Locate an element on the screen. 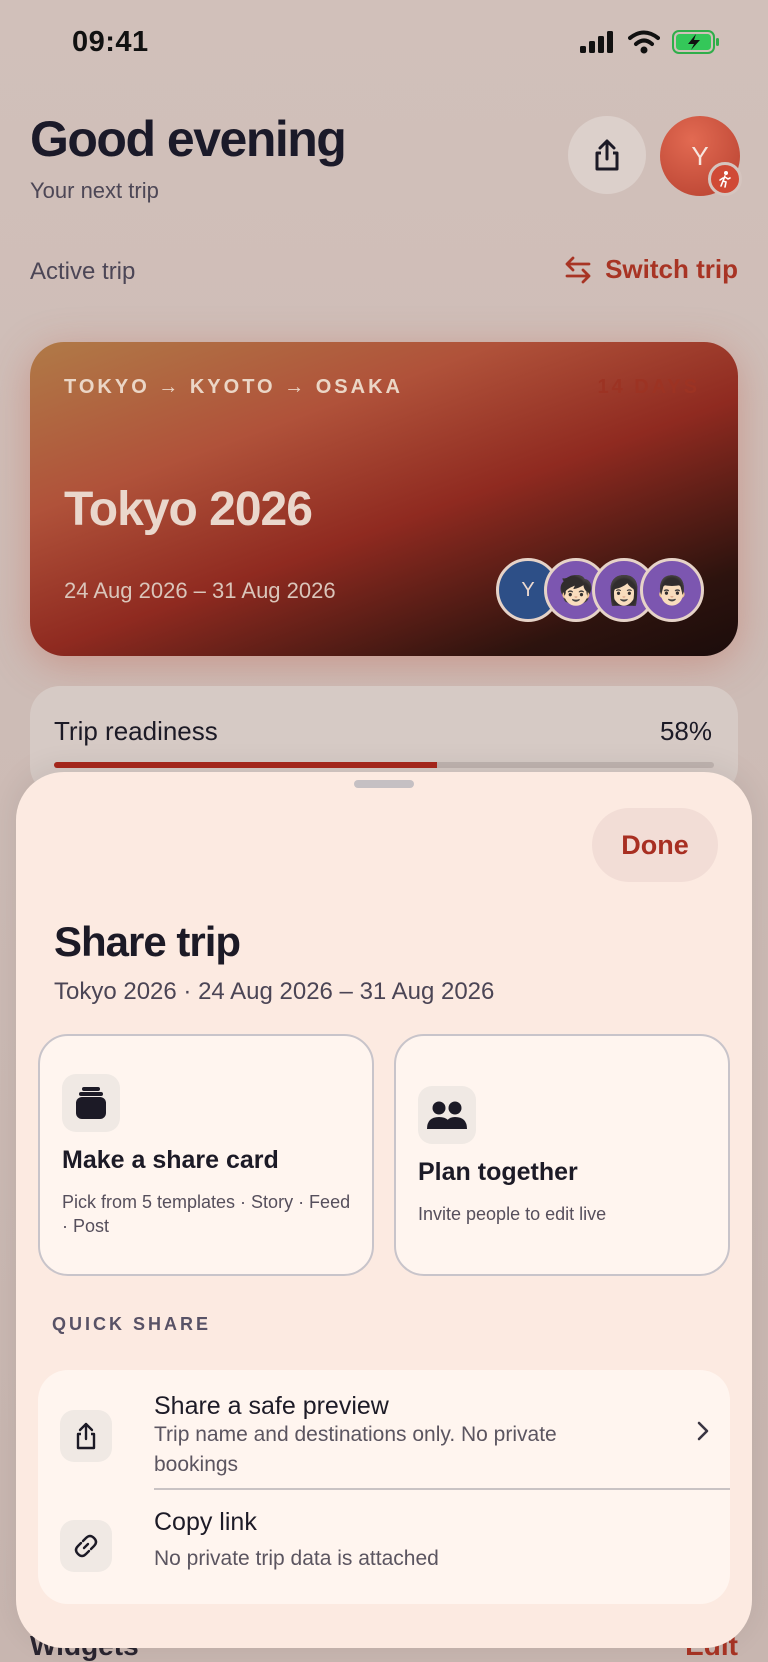  quick-share-title: Share a safe preview is located at coordinates (271, 1406).